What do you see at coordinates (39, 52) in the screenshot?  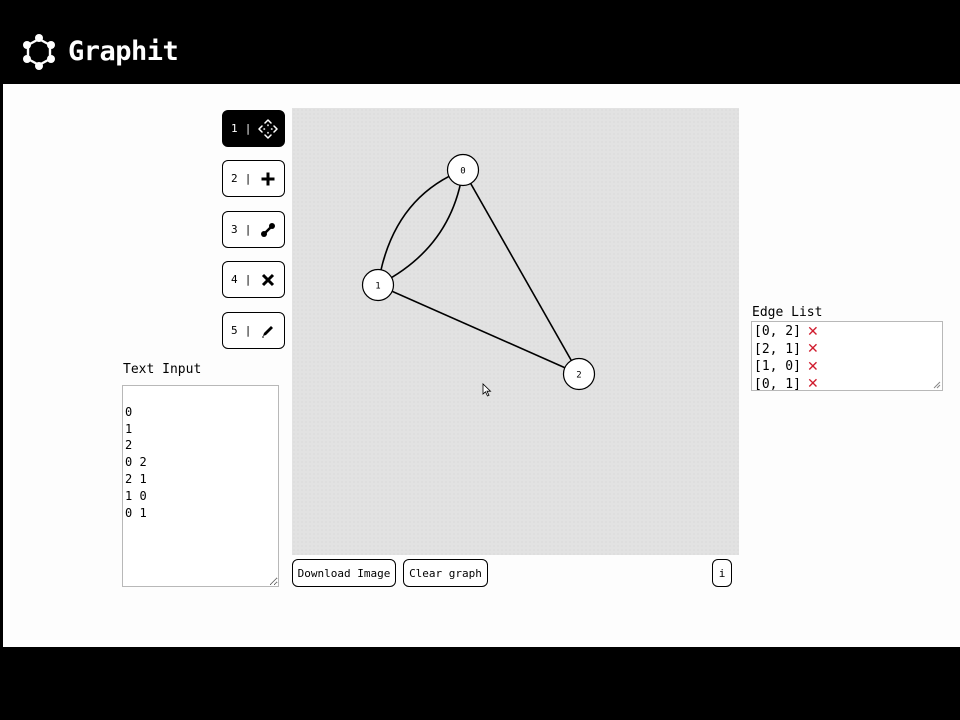 I see `graph-logo-icon` at bounding box center [39, 52].